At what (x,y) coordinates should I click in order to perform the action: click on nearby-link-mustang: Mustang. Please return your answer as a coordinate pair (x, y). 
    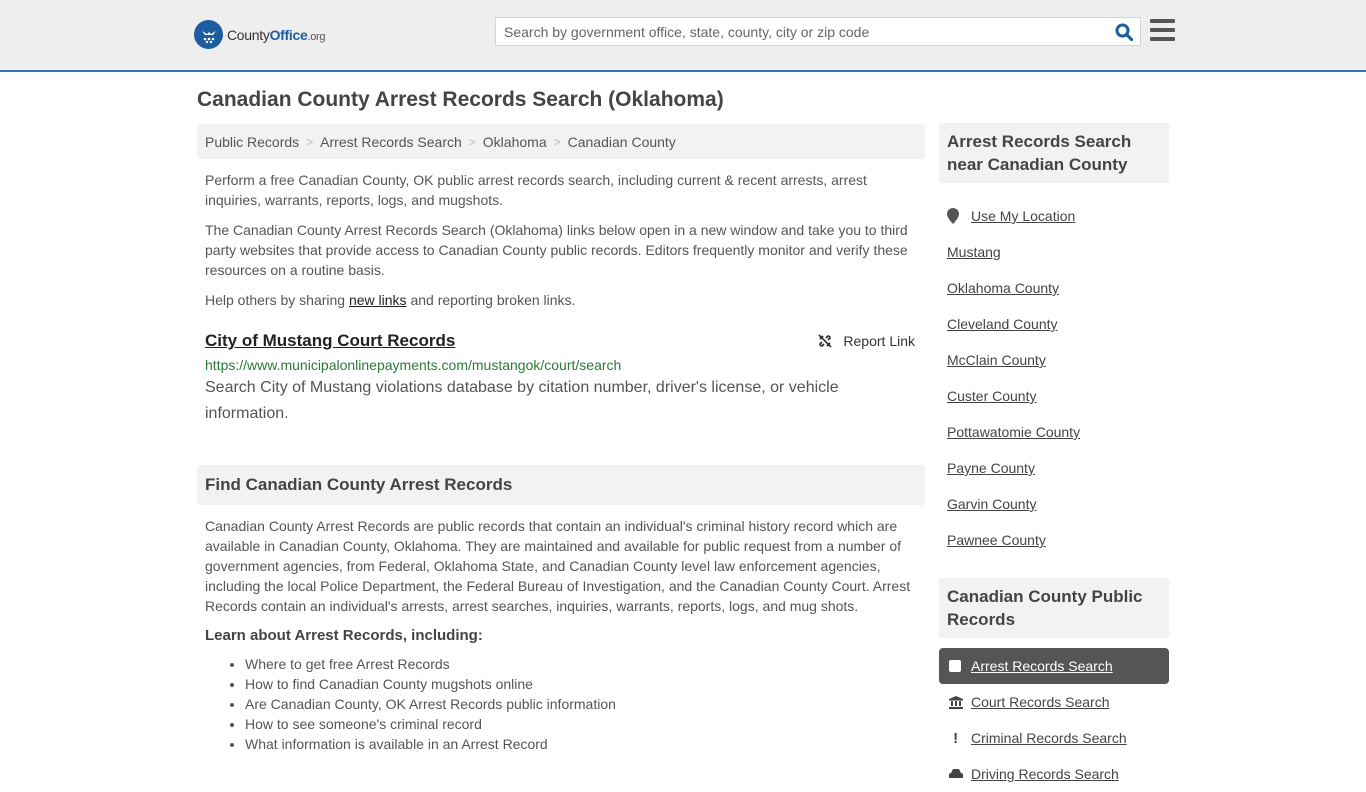
    Looking at the image, I should click on (974, 252).